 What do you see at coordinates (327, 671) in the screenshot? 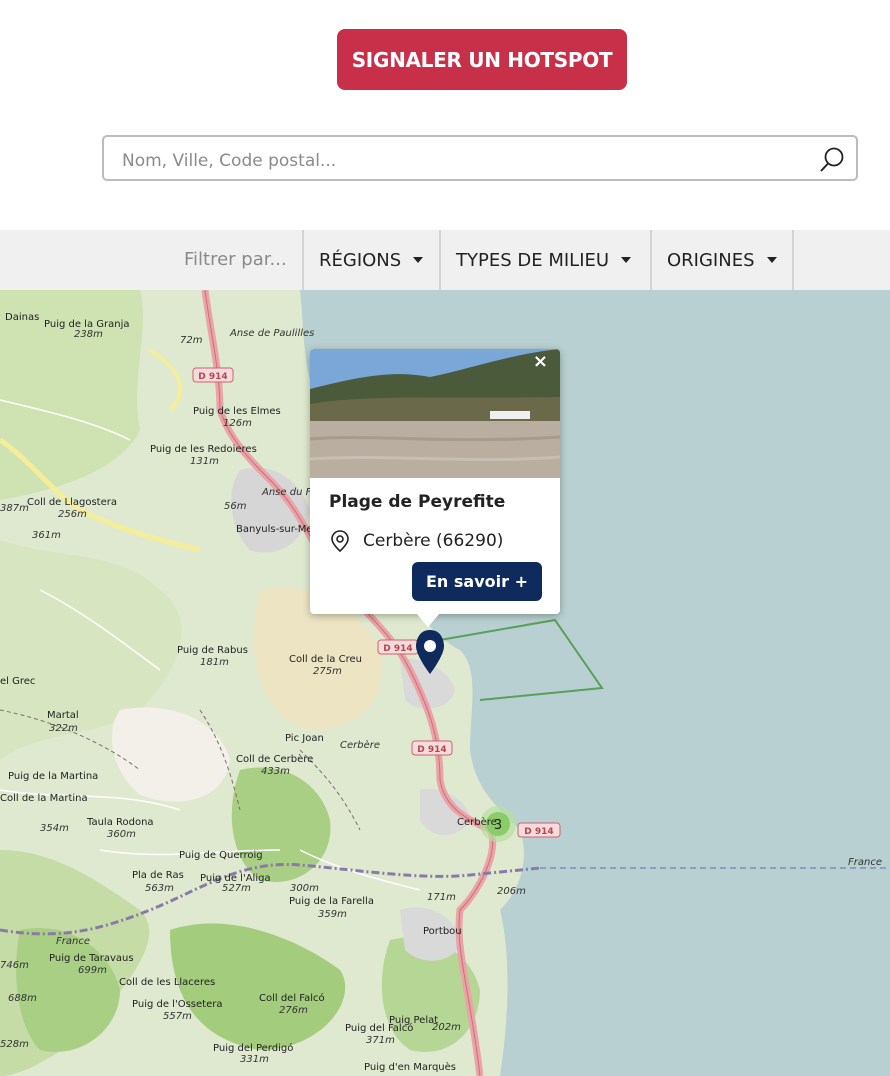
I see `svg-text: 275m` at bounding box center [327, 671].